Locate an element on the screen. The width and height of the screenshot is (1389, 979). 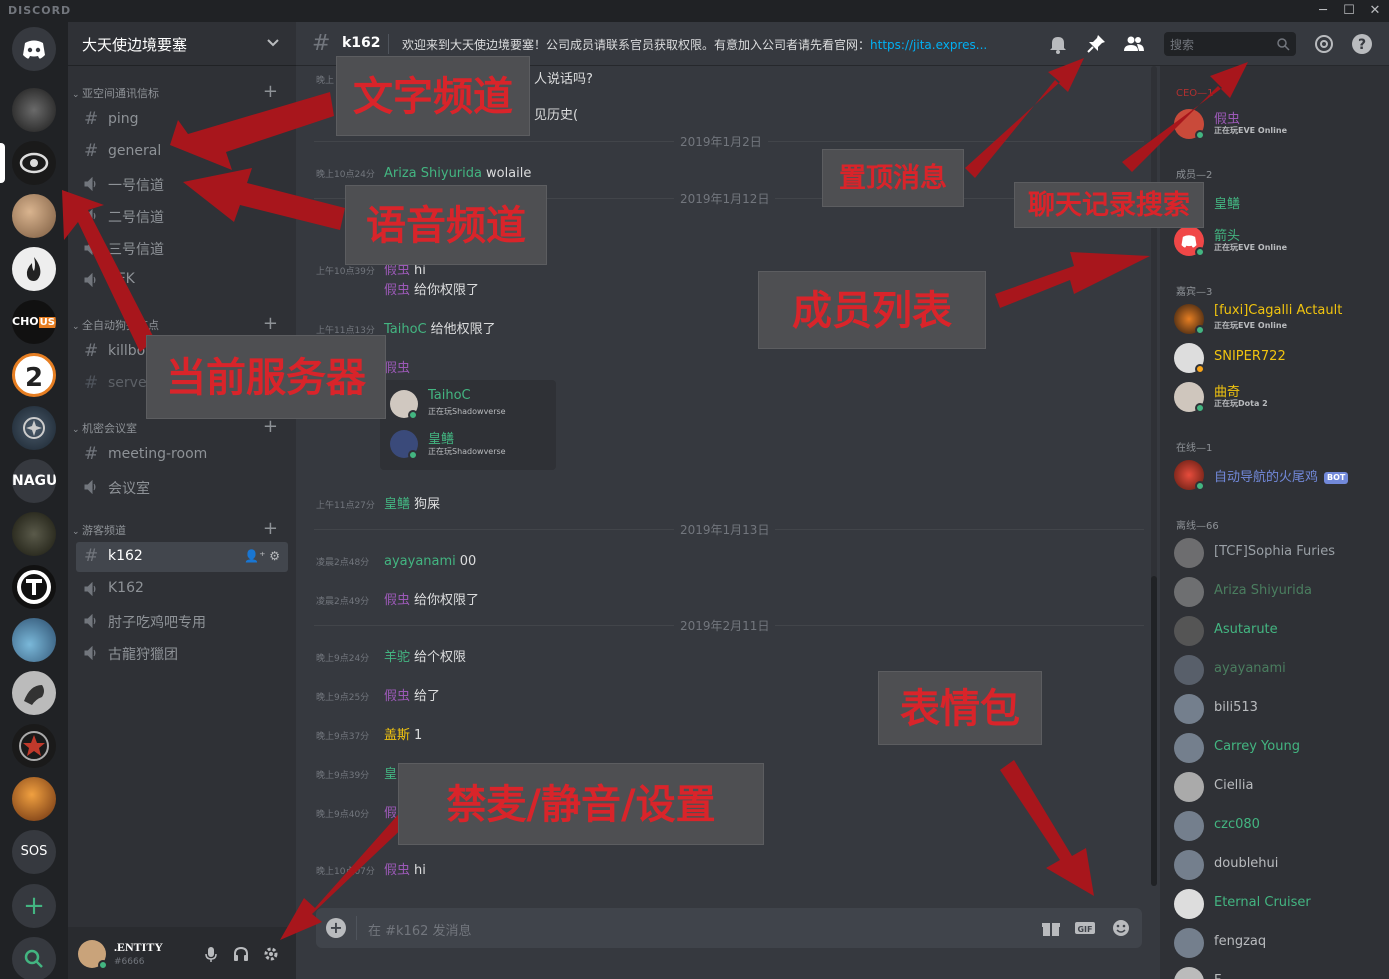
category-header: ⌄ 机密会议室 + is located at coordinates (177, 426).